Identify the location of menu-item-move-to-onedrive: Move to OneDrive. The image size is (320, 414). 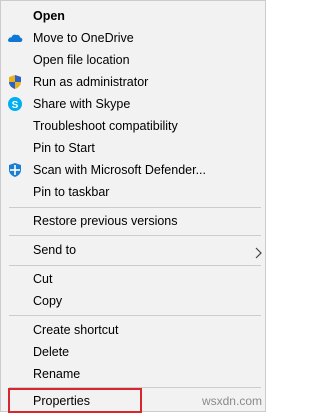
(133, 38).